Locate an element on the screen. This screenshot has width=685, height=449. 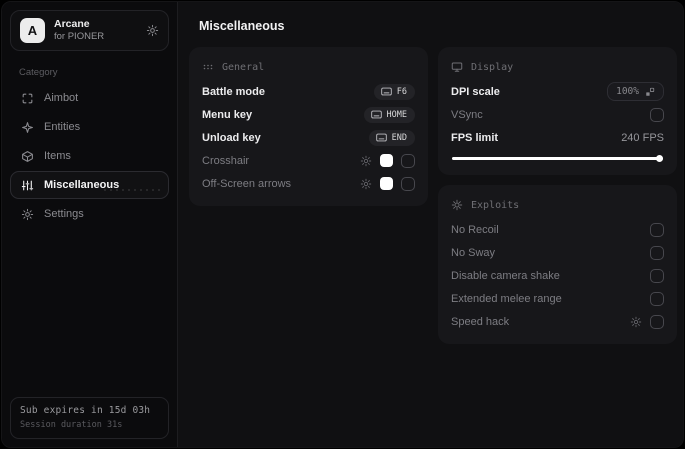
speed-hack-checkbox is located at coordinates (657, 321).